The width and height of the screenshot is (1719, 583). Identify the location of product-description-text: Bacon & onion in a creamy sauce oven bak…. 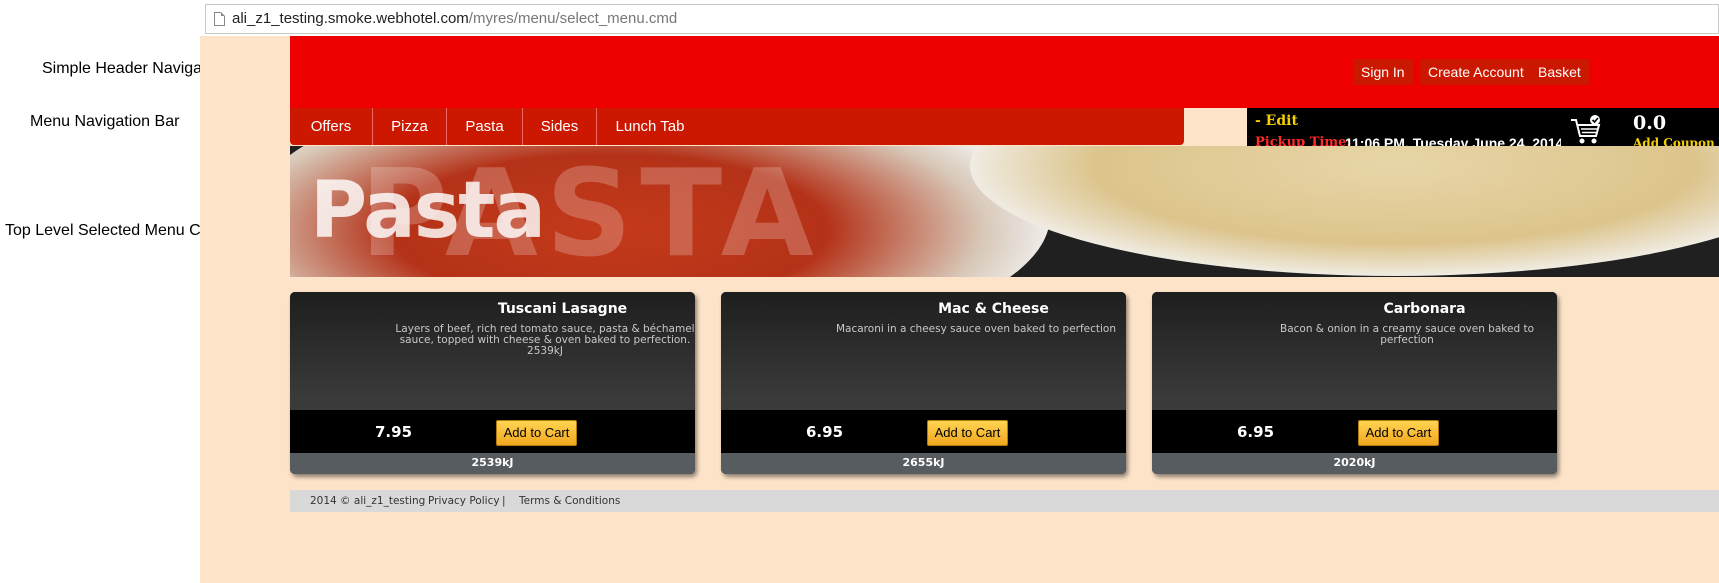
(1406, 334).